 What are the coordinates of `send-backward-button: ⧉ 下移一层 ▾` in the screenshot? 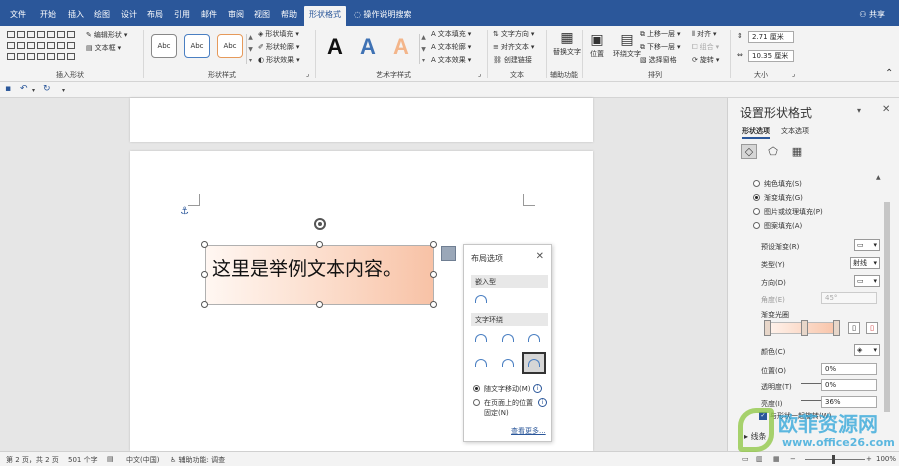 It's located at (660, 47).